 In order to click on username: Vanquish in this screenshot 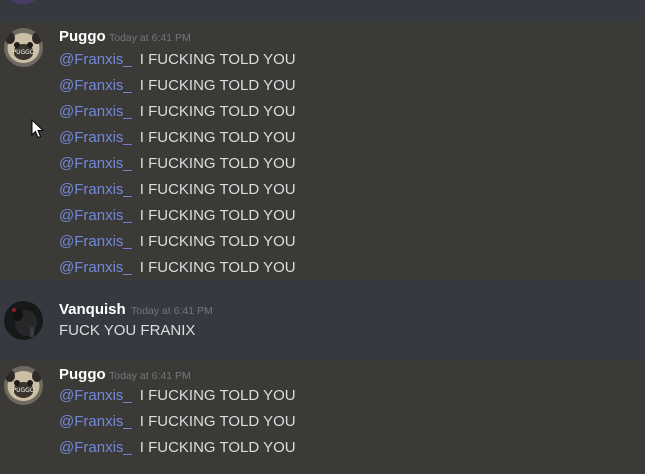, I will do `click(92, 309)`.